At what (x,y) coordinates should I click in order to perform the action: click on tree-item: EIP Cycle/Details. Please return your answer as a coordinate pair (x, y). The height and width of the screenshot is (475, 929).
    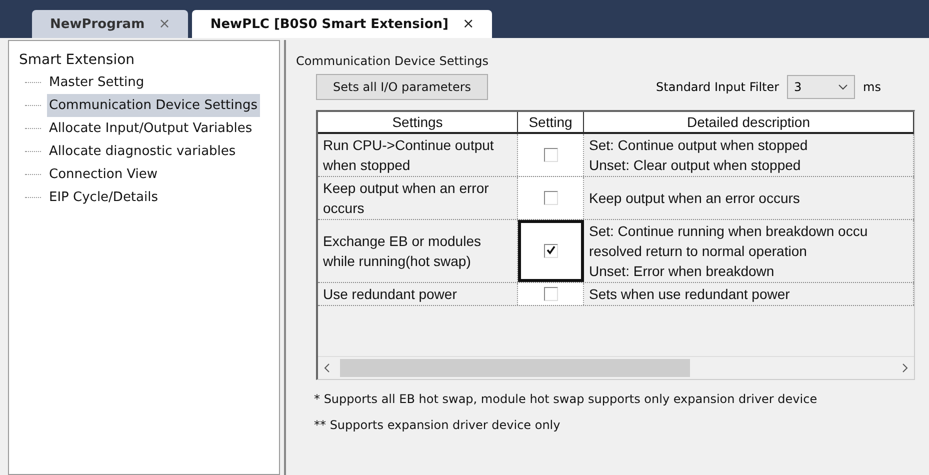
    Looking at the image, I should click on (103, 197).